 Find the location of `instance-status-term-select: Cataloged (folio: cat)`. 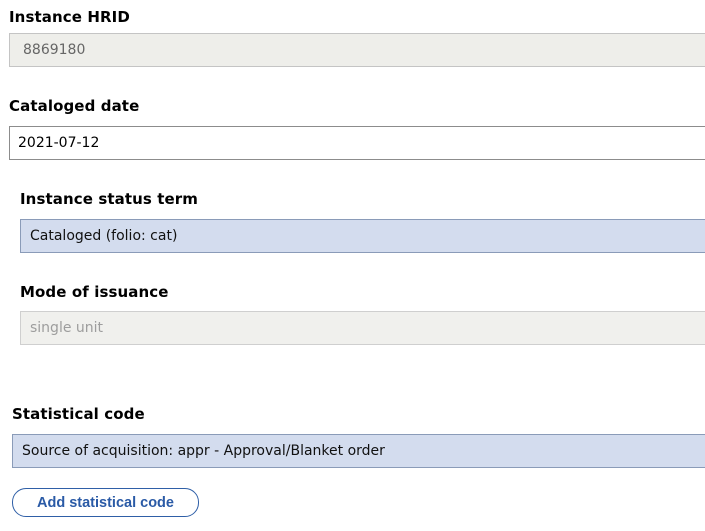

instance-status-term-select: Cataloged (folio: cat) is located at coordinates (362, 236).